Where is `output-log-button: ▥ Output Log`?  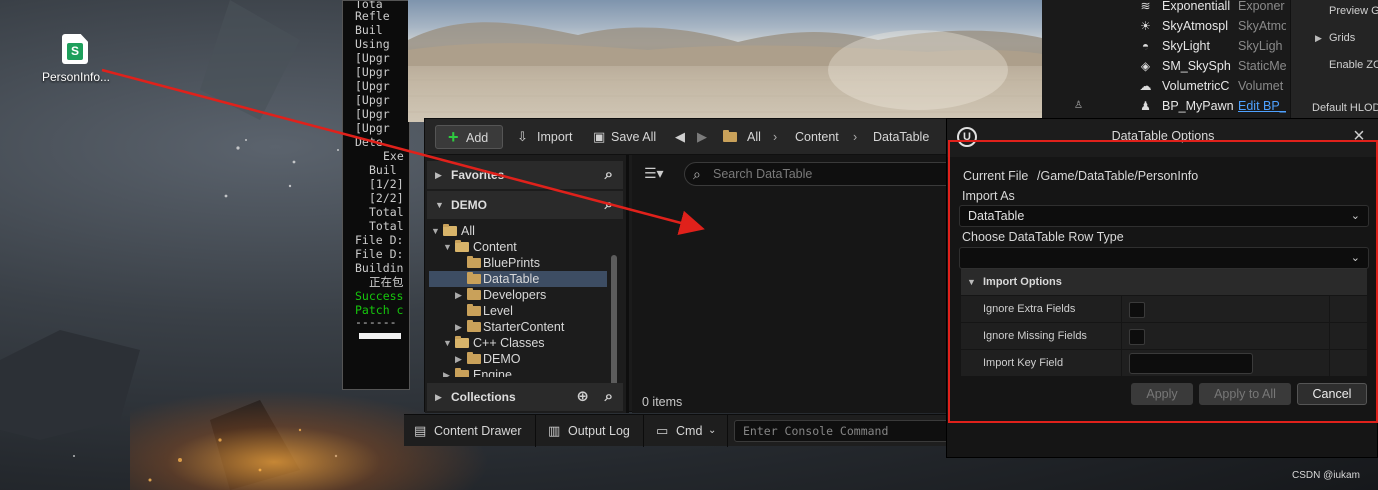 output-log-button: ▥ Output Log is located at coordinates (591, 431).